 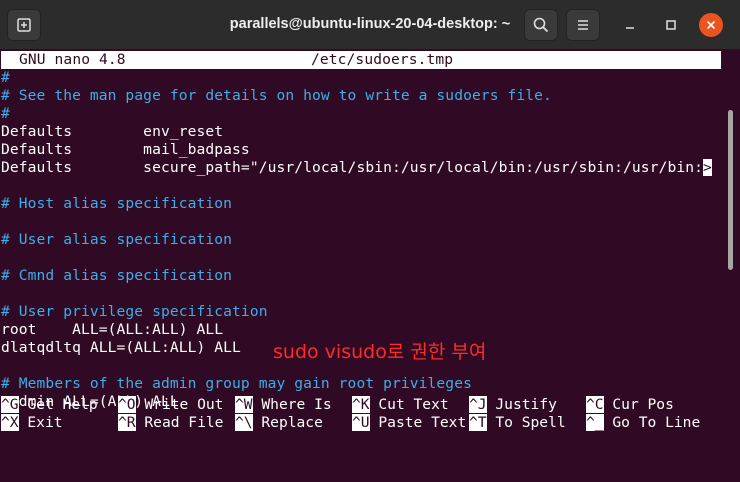 I want to click on shortcut-item: ^K Cut Text, so click(x=400, y=405).